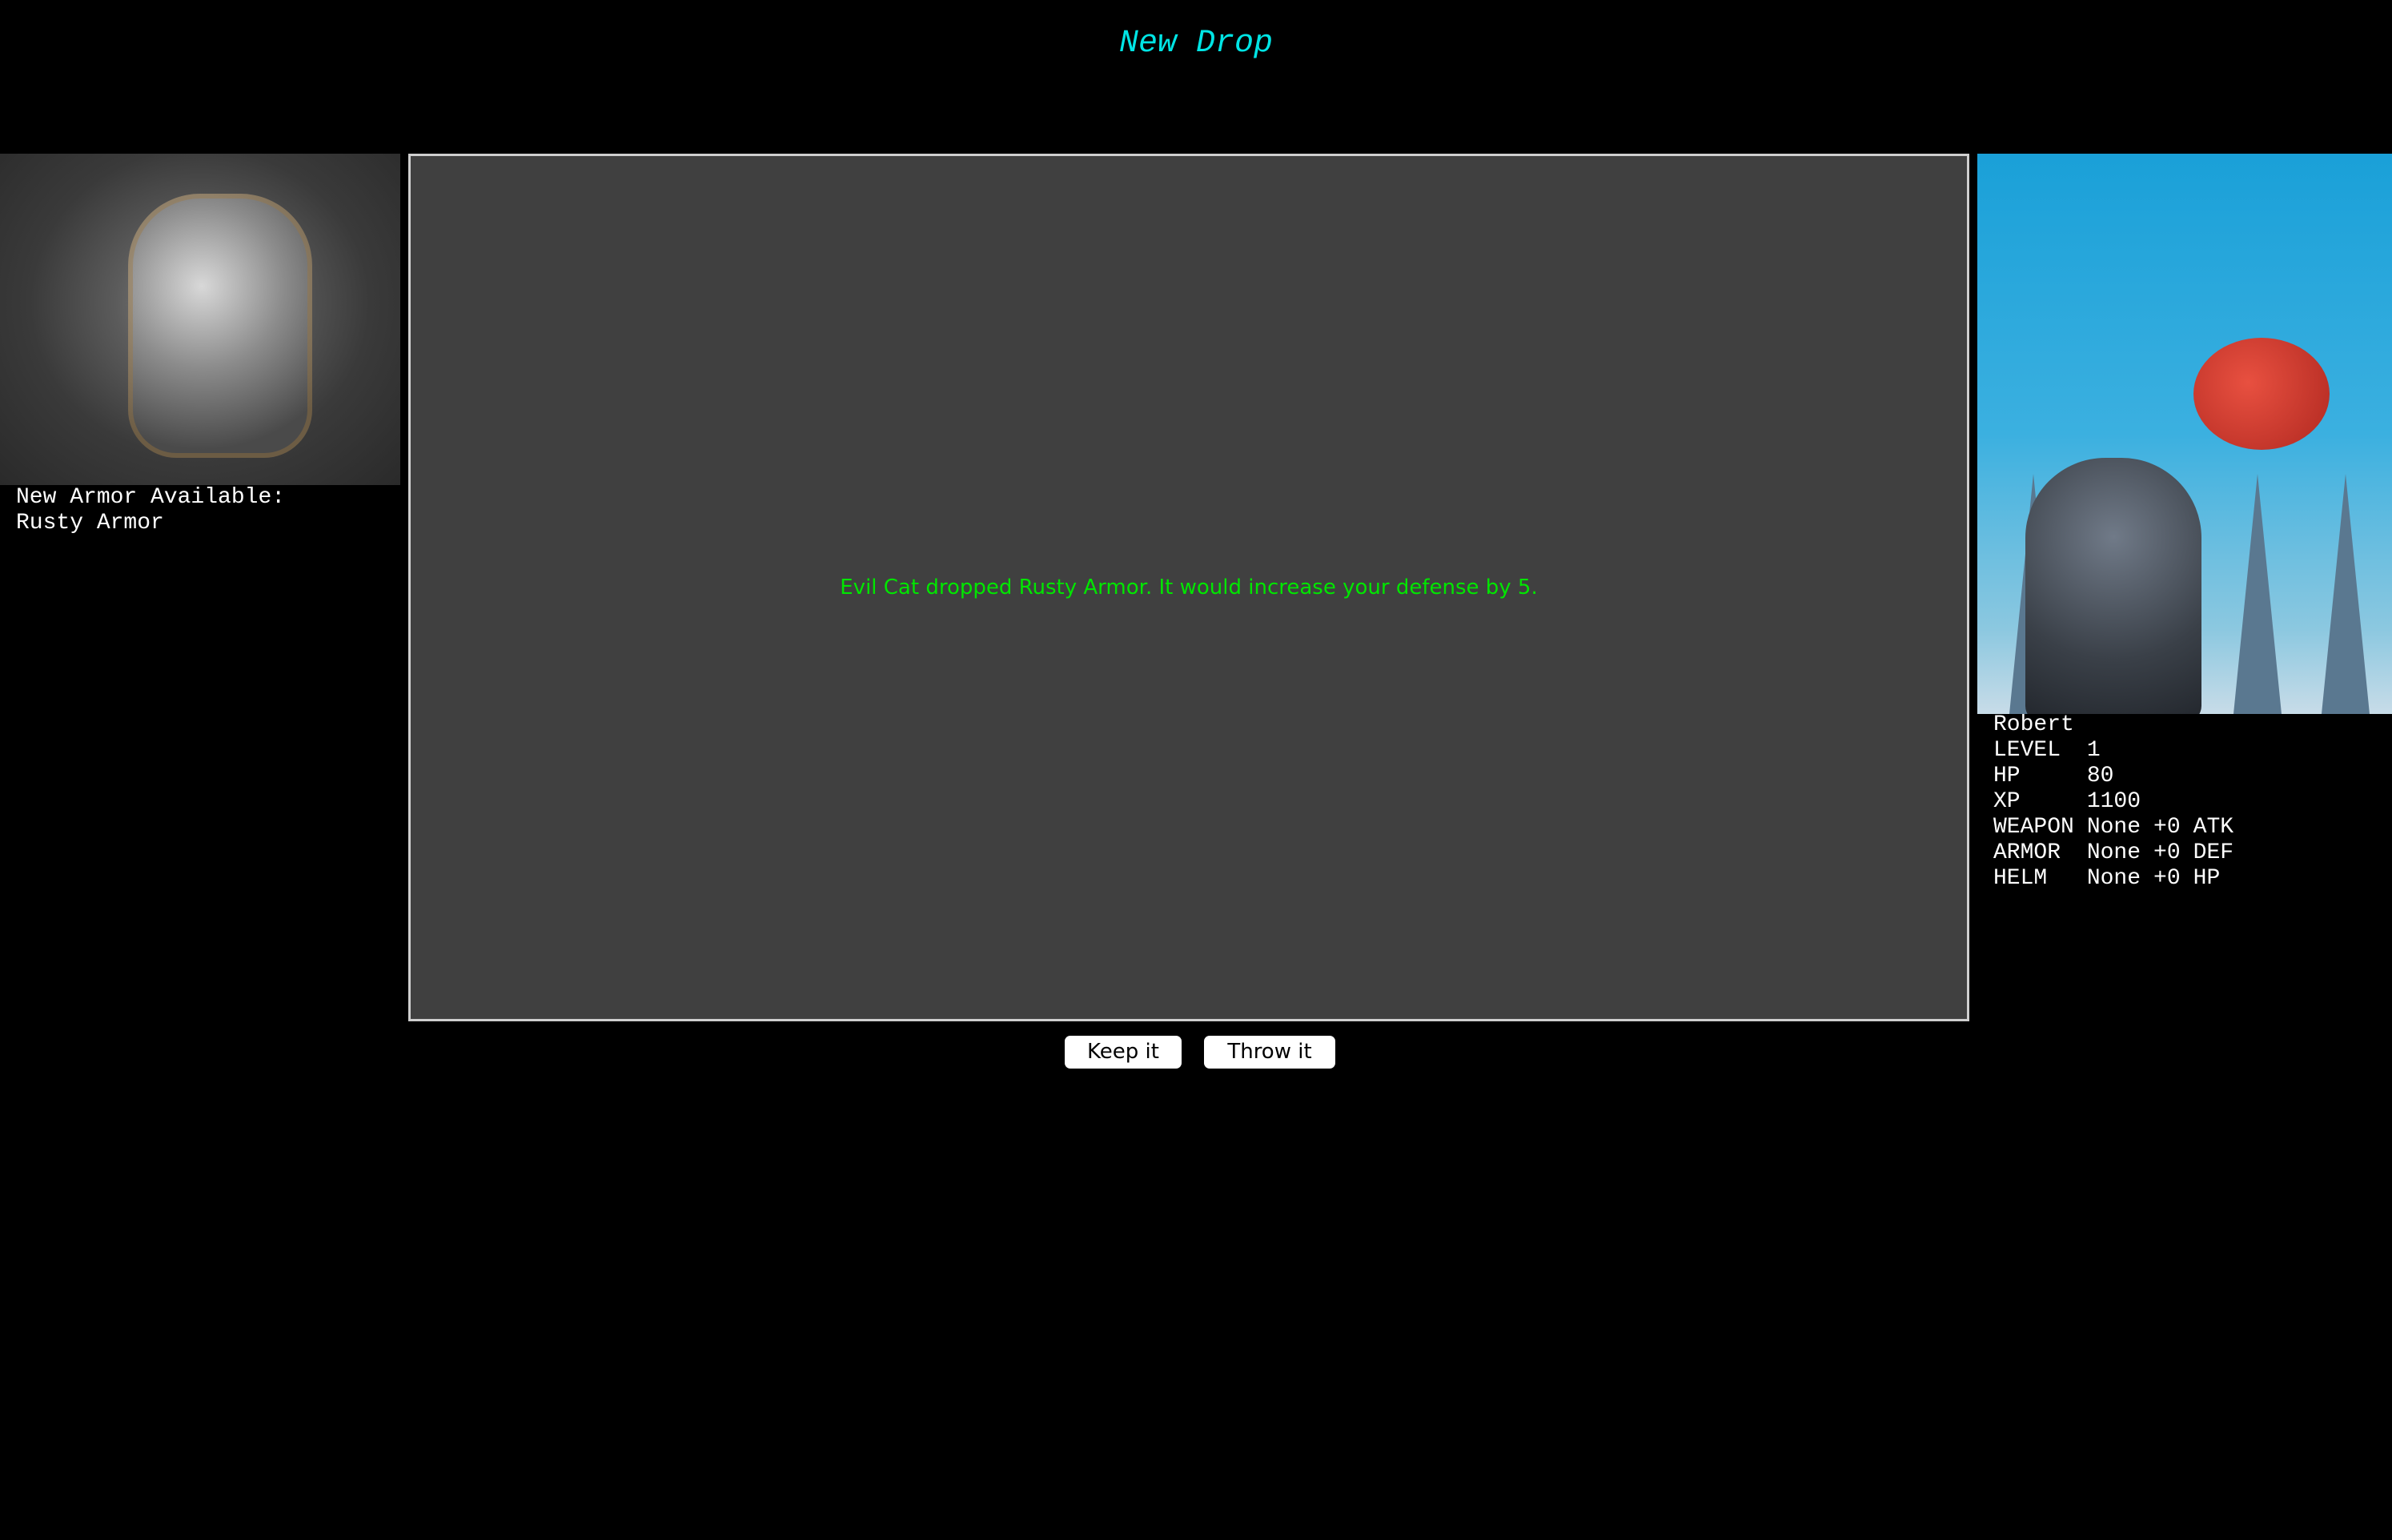  What do you see at coordinates (2113, 801) in the screenshot?
I see `stat-value: 1100` at bounding box center [2113, 801].